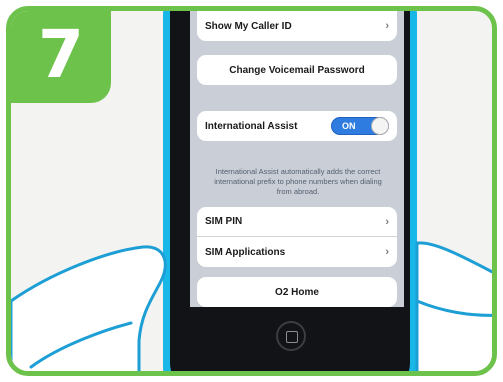 The height and width of the screenshot is (382, 503). What do you see at coordinates (453, 306) in the screenshot?
I see `right-hand` at bounding box center [453, 306].